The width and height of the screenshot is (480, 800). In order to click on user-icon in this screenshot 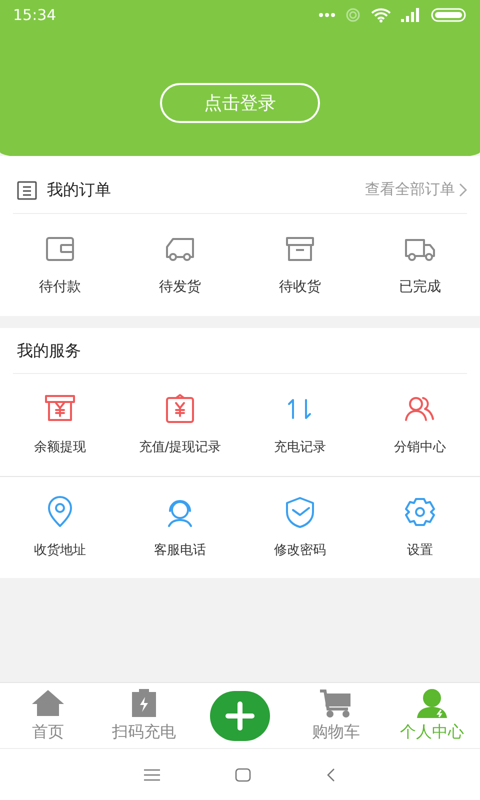, I will do `click(432, 703)`.